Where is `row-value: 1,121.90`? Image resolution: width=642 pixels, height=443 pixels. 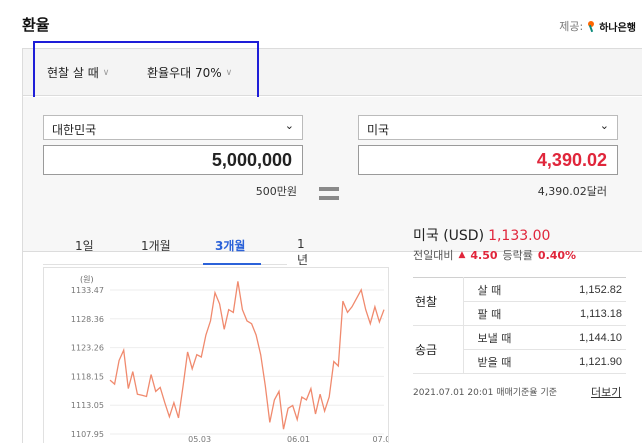
row-value: 1,121.90 is located at coordinates (579, 361).